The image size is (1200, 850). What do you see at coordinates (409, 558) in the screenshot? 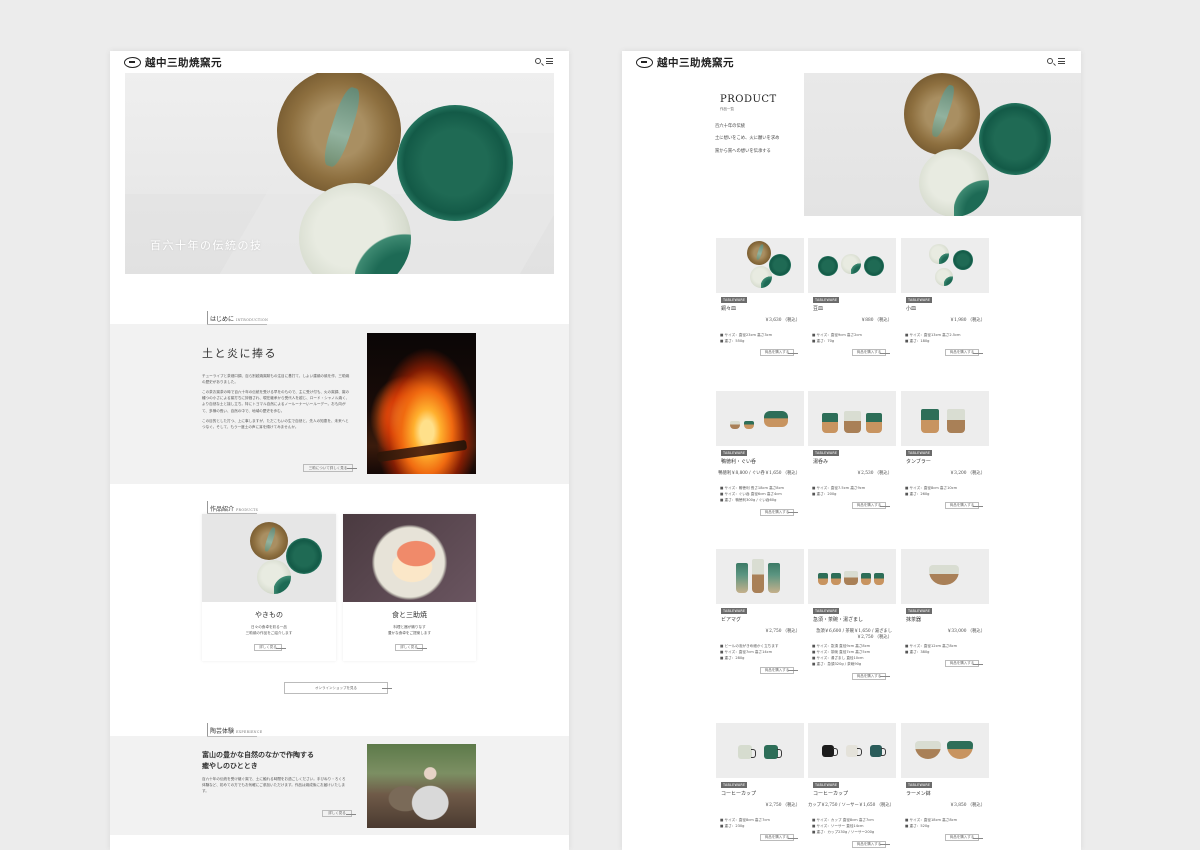
I see `sushi-image` at bounding box center [409, 558].